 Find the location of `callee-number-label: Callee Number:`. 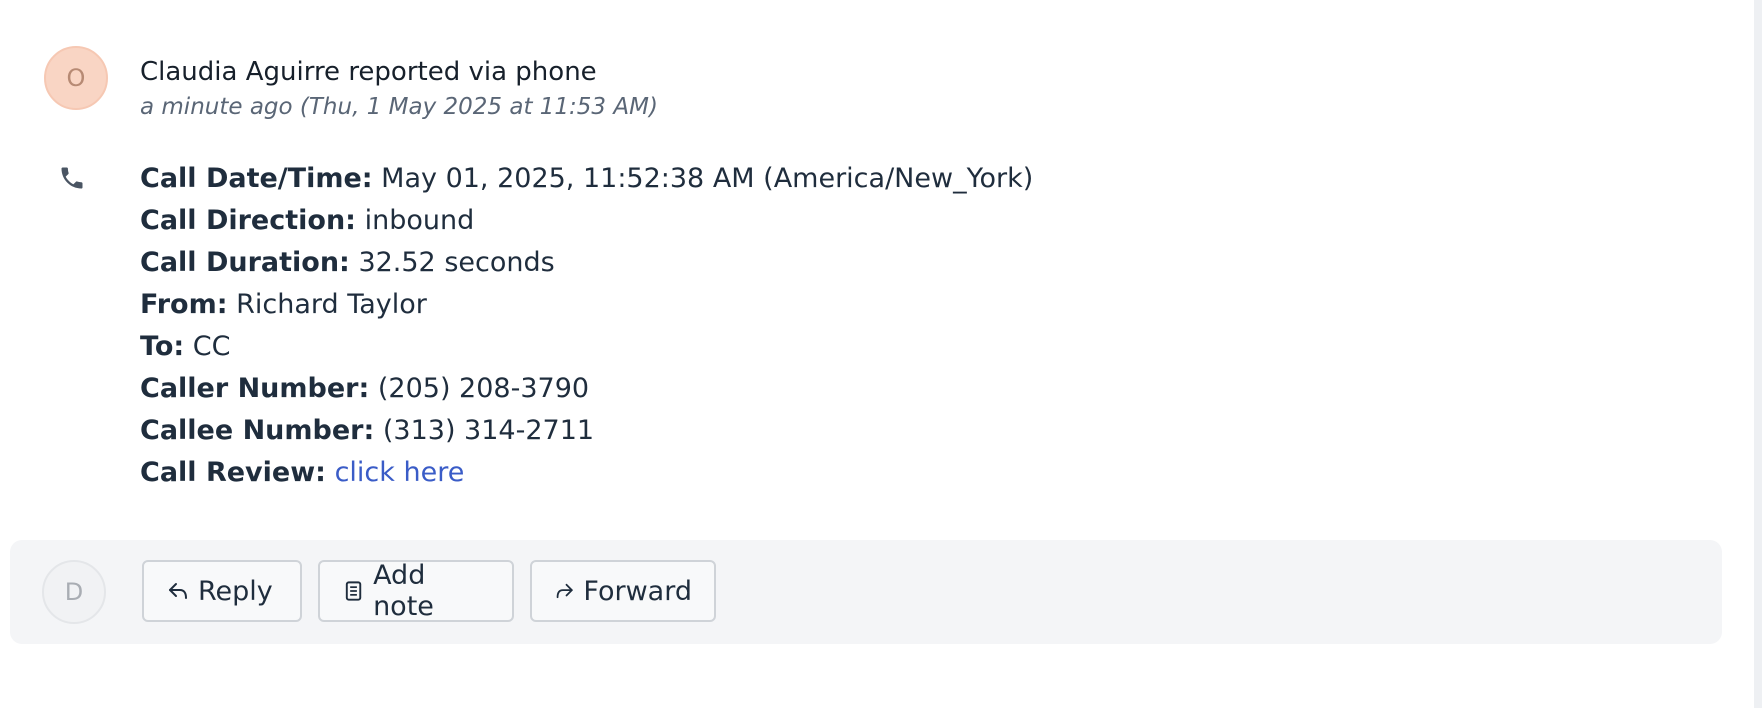

callee-number-label: Callee Number: is located at coordinates (257, 430).